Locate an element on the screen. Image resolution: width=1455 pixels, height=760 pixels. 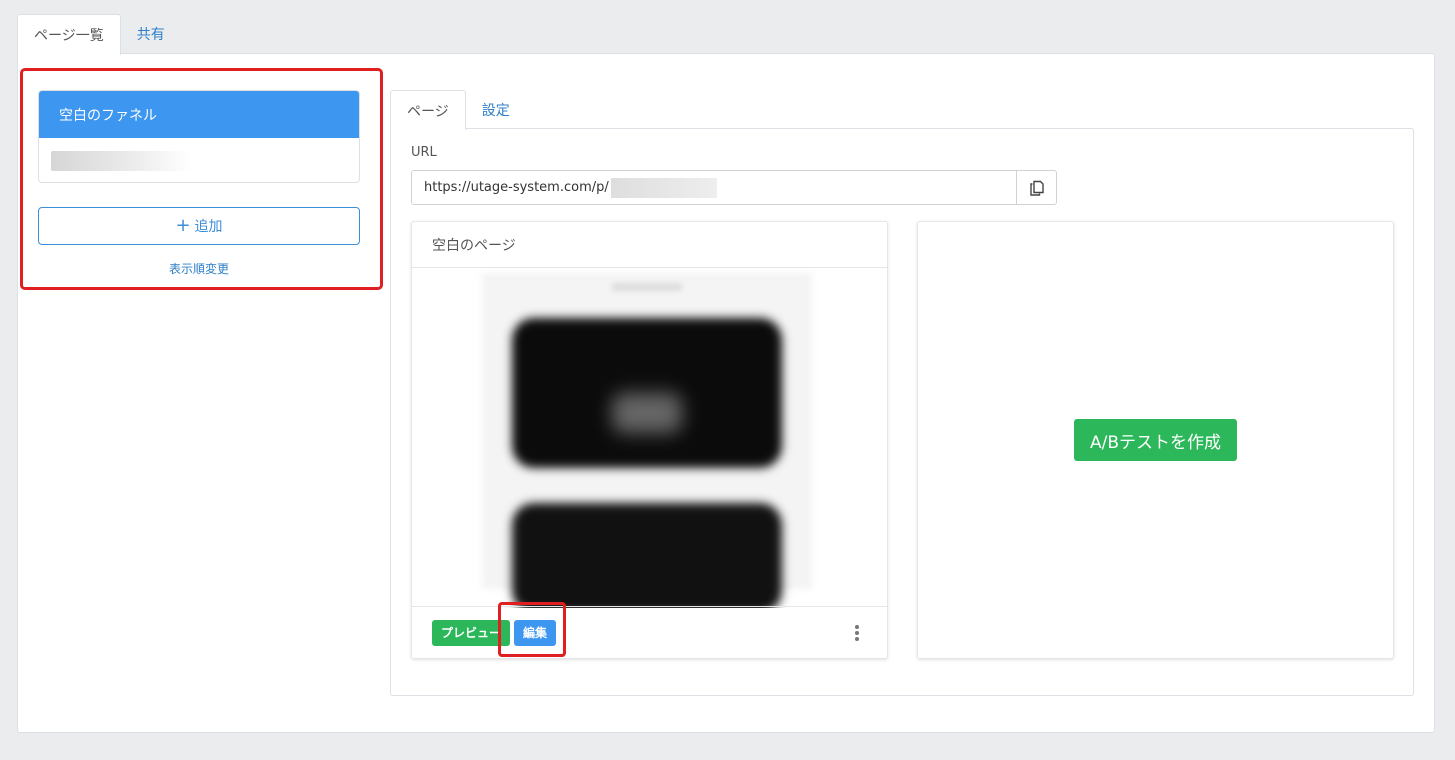
top-tab-bar: ページ一覧 共有 is located at coordinates (99, 34).